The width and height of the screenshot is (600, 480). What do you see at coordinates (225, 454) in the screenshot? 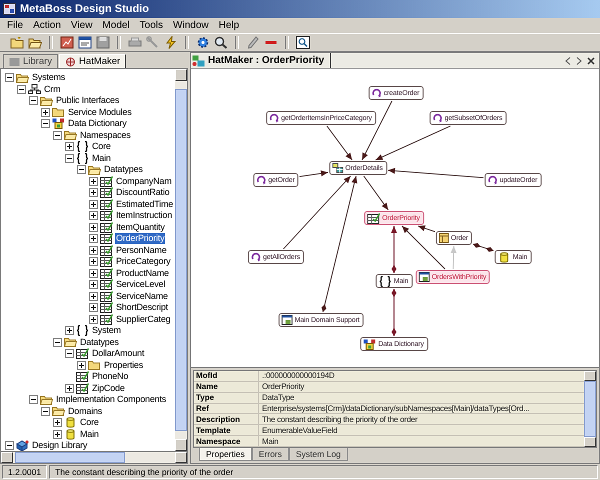
I see `panel-tab: Properties` at bounding box center [225, 454].